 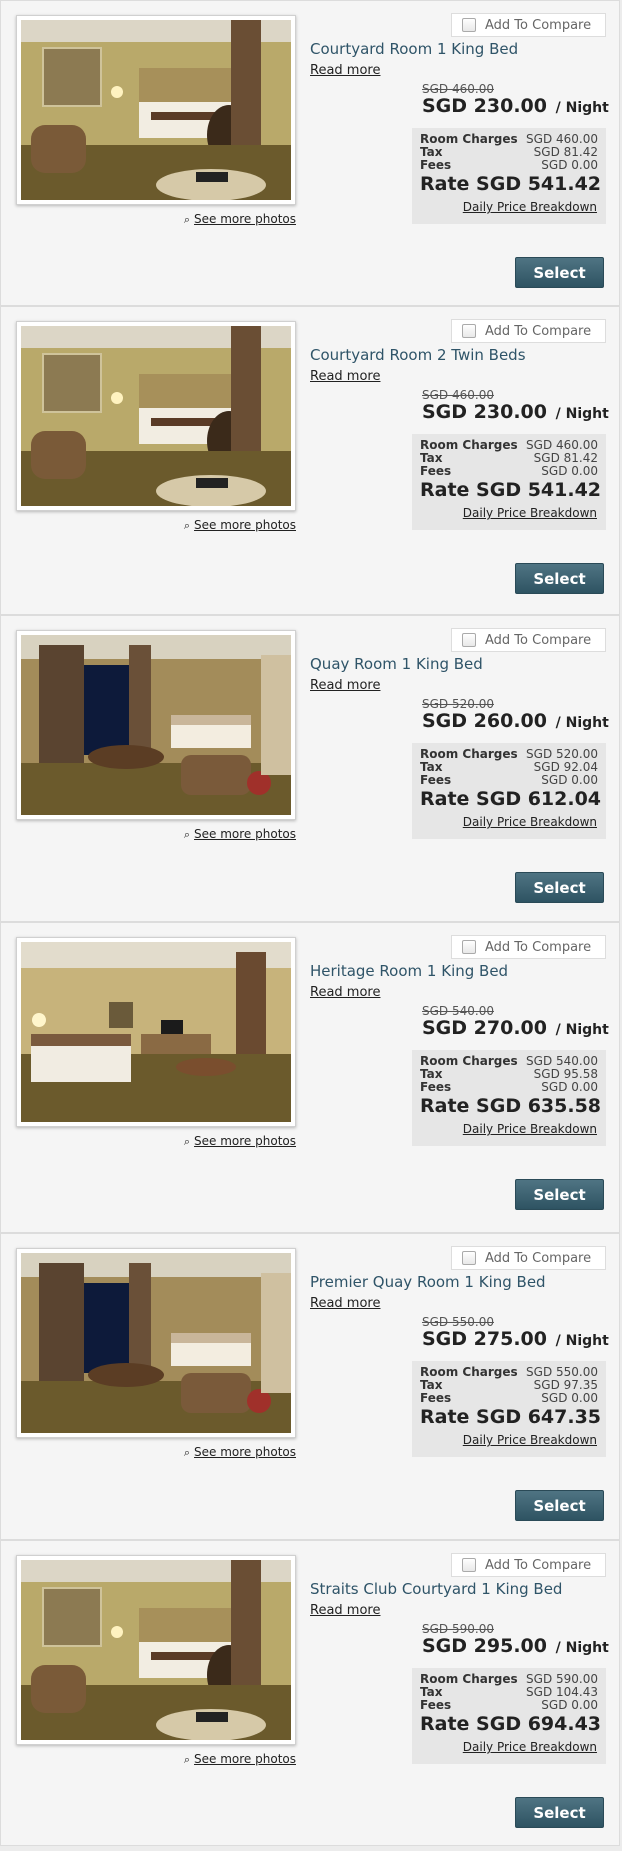 I want to click on original-price: SGD 550.00, so click(x=458, y=1322).